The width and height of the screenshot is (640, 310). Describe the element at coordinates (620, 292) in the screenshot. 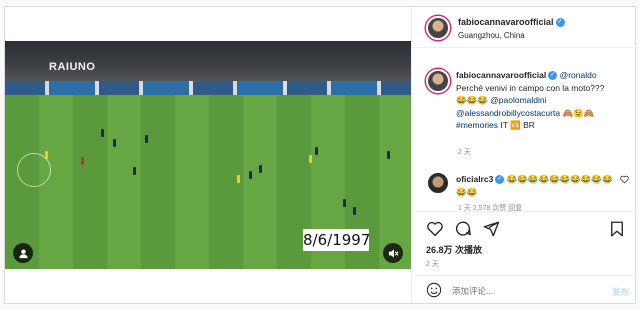

I see `post-comment-button: 发布` at that location.